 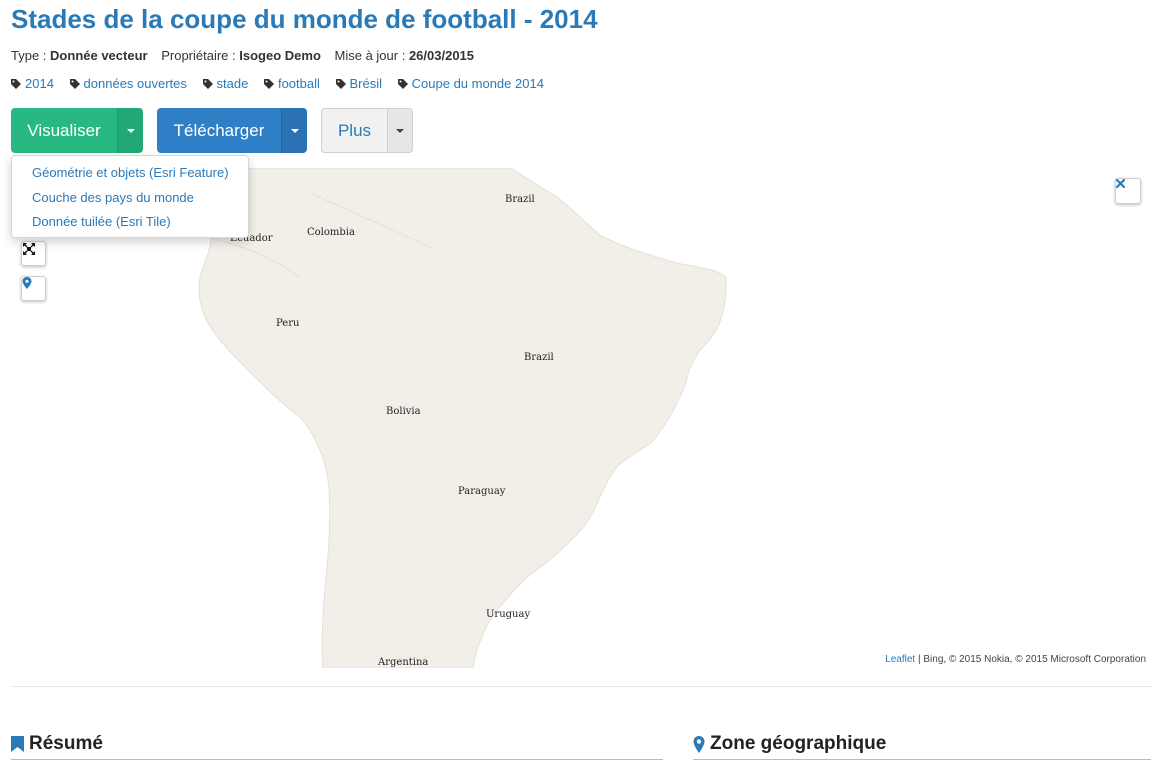 I want to click on tag-item: football, so click(x=291, y=84).